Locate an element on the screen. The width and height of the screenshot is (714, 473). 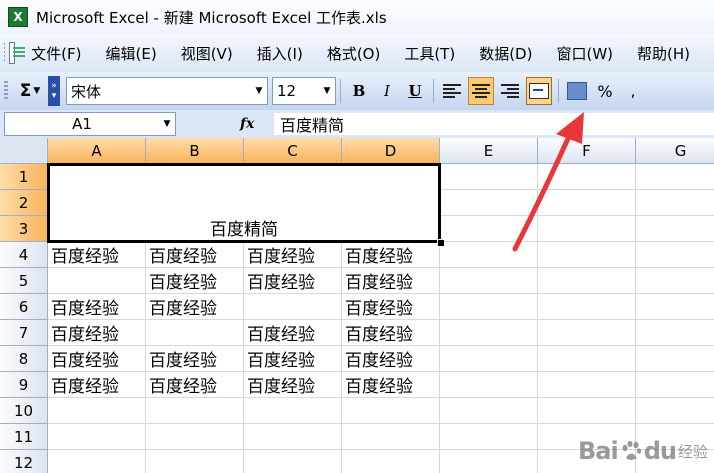
row-header-9: 9 is located at coordinates (24, 385).